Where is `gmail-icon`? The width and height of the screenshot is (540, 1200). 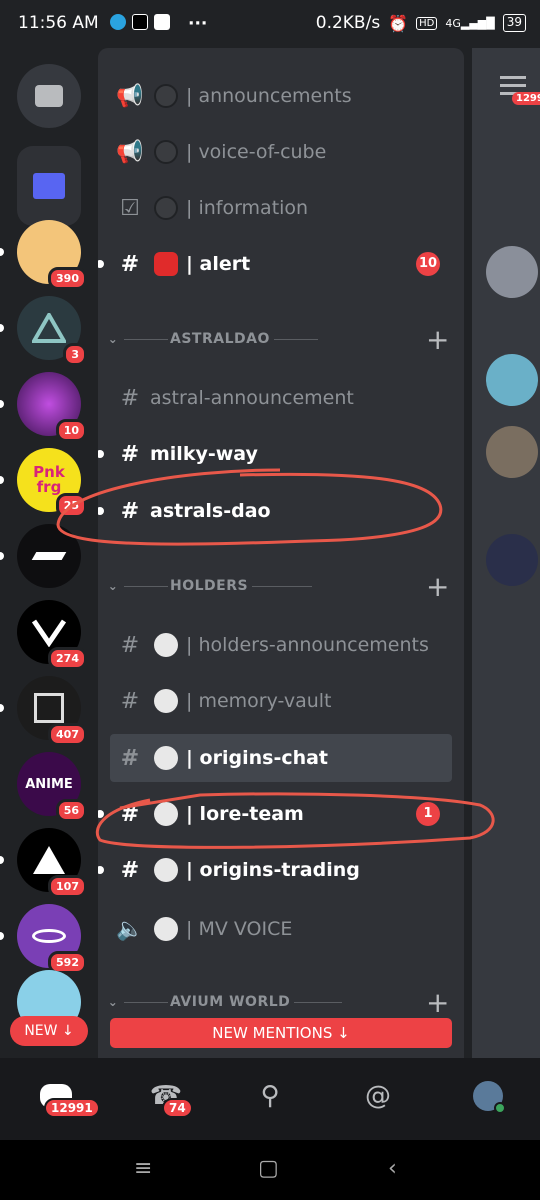
gmail-icon is located at coordinates (162, 22).